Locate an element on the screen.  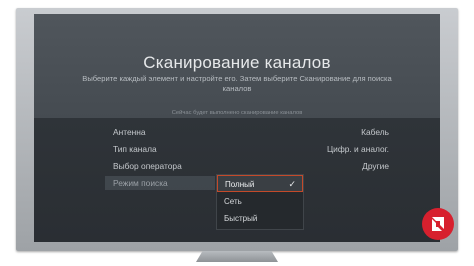
check-icon: ✓ is located at coordinates (292, 184).